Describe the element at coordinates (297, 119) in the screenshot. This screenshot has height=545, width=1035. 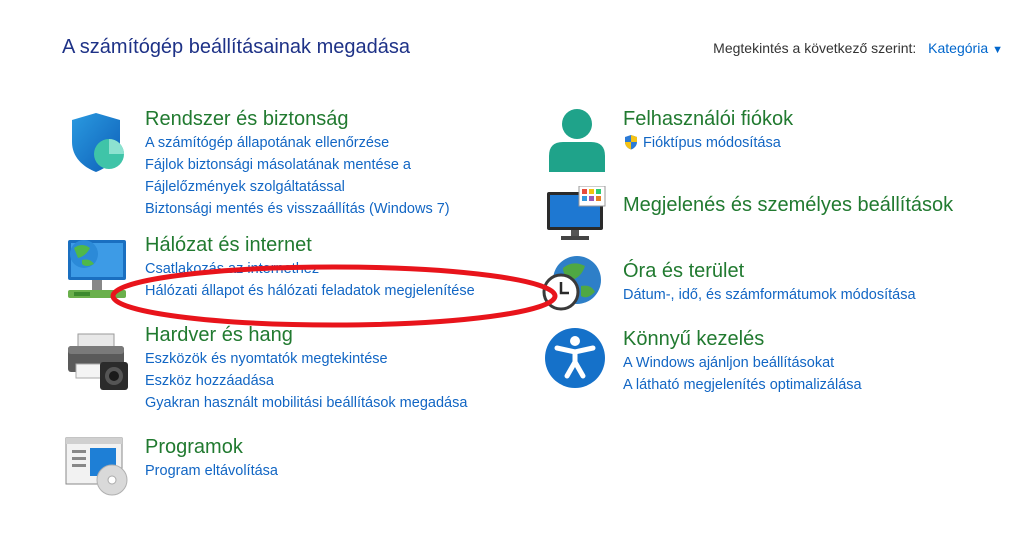
I see `category-title-system-security: Rendszer és biztonság` at that location.